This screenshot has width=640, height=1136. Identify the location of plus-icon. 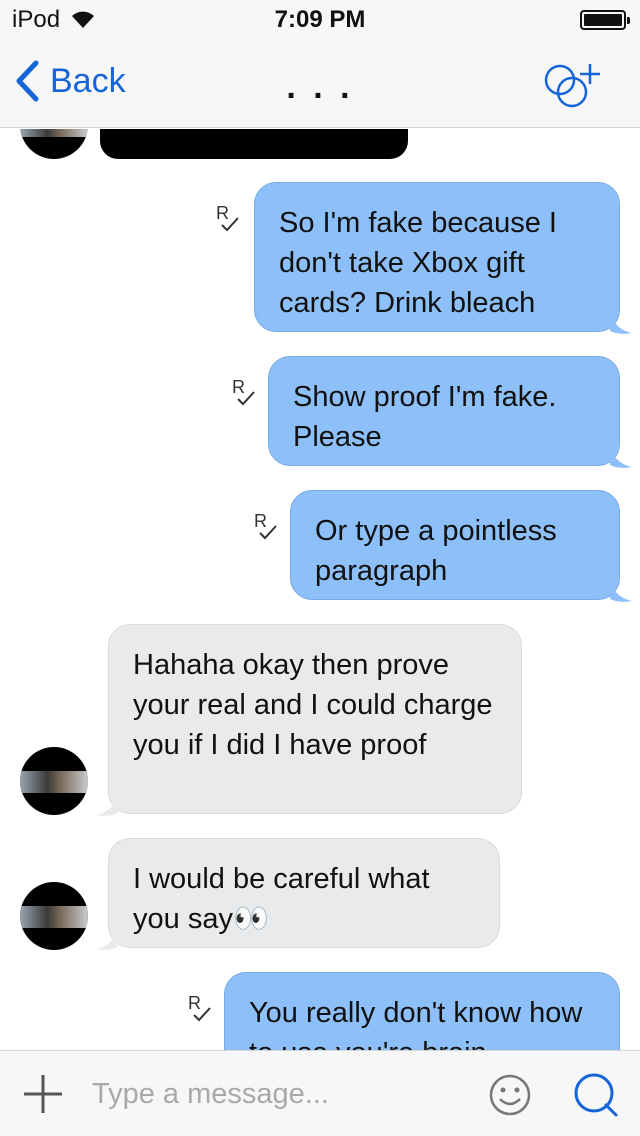
(43, 1094).